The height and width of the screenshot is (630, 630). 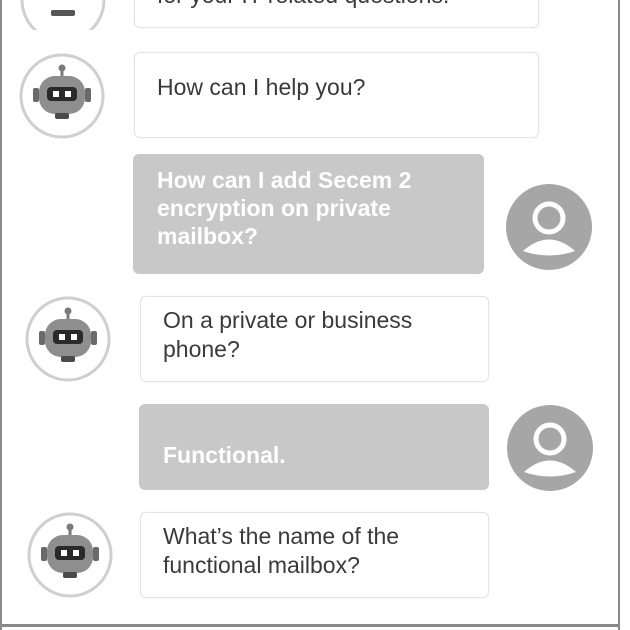 What do you see at coordinates (207, 236) in the screenshot?
I see `user-message-line: mailbox?` at bounding box center [207, 236].